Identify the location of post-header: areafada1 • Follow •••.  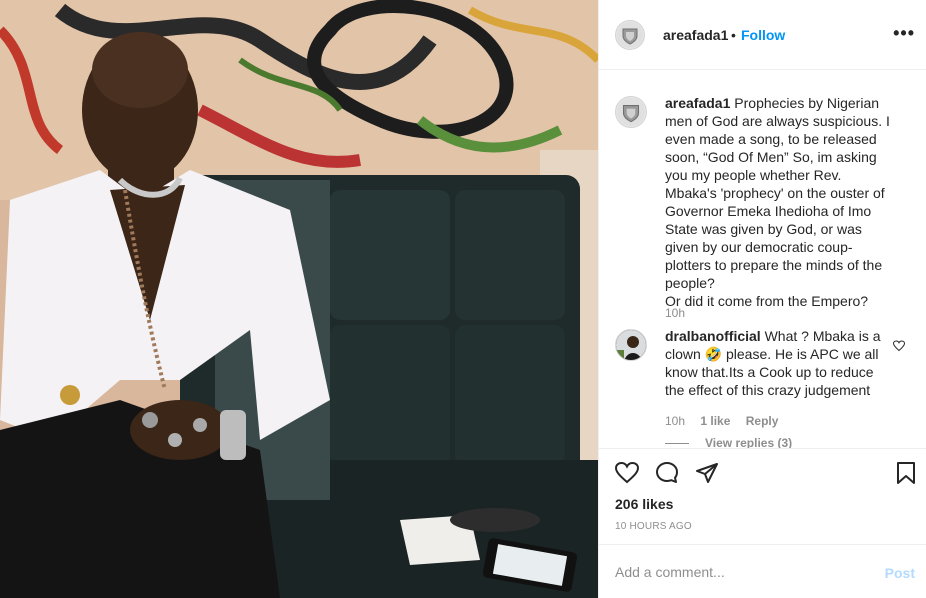
(762, 35).